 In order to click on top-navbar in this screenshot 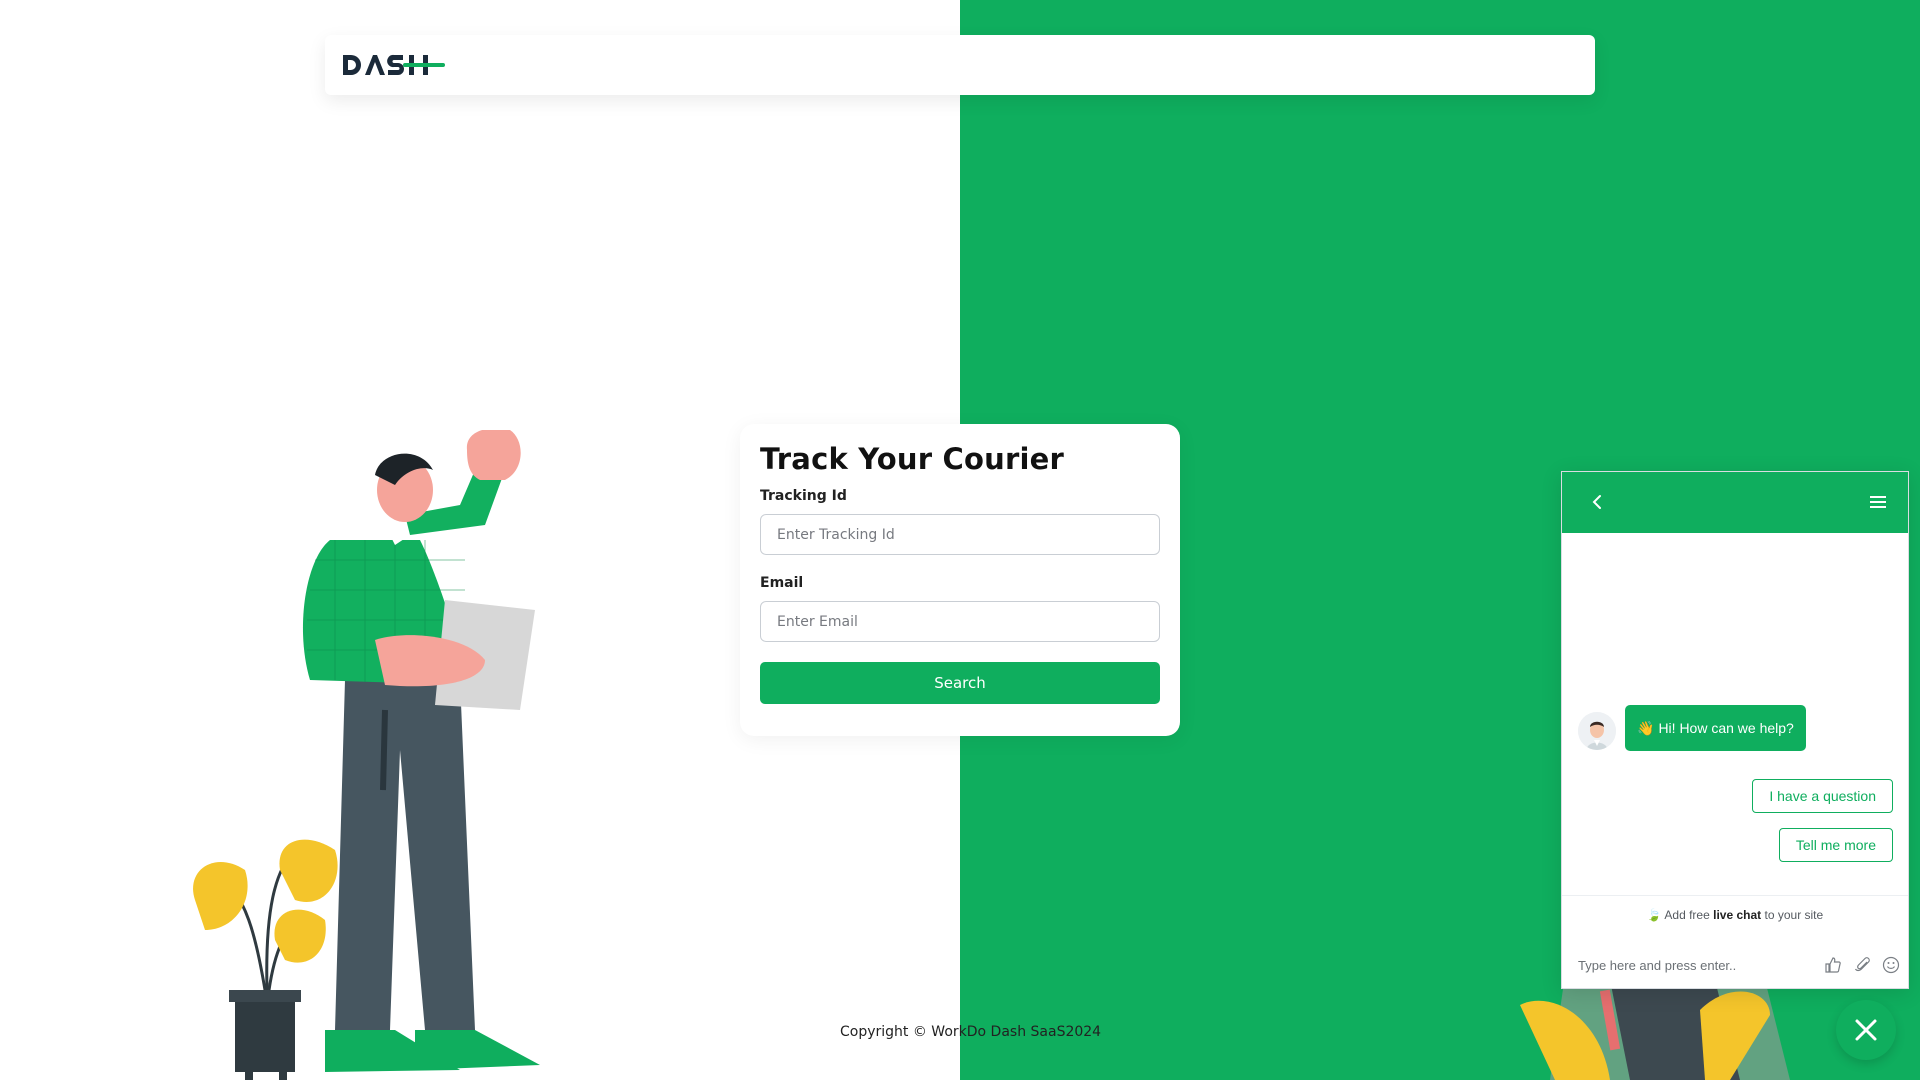, I will do `click(960, 65)`.